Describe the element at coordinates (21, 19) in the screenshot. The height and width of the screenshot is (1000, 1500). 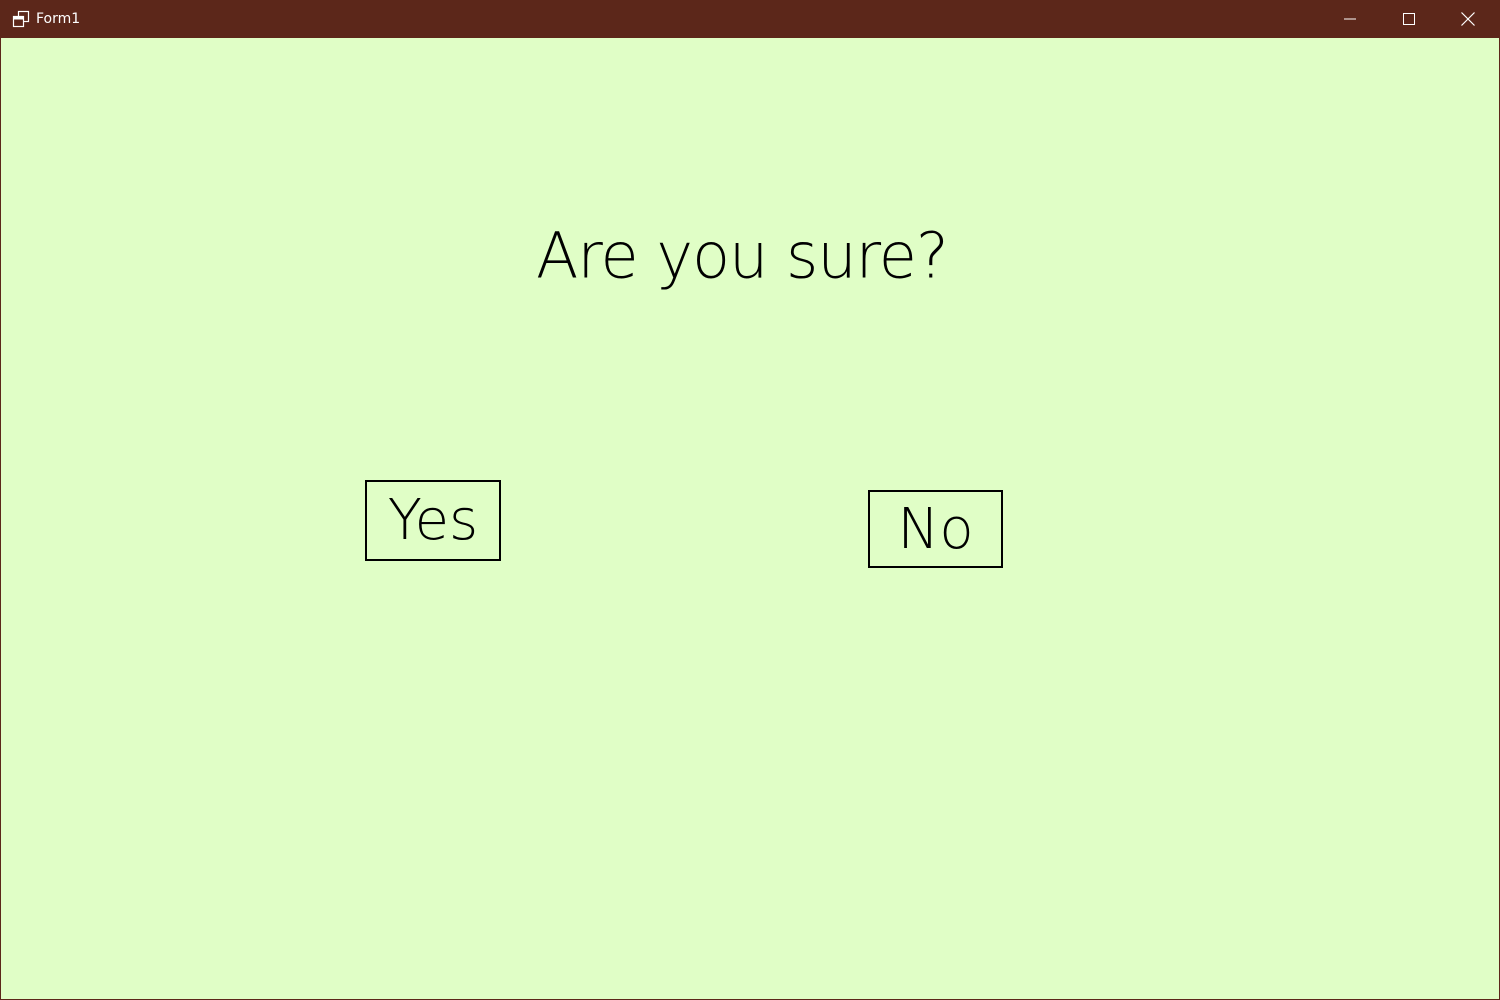
I see `app-window-icon` at that location.